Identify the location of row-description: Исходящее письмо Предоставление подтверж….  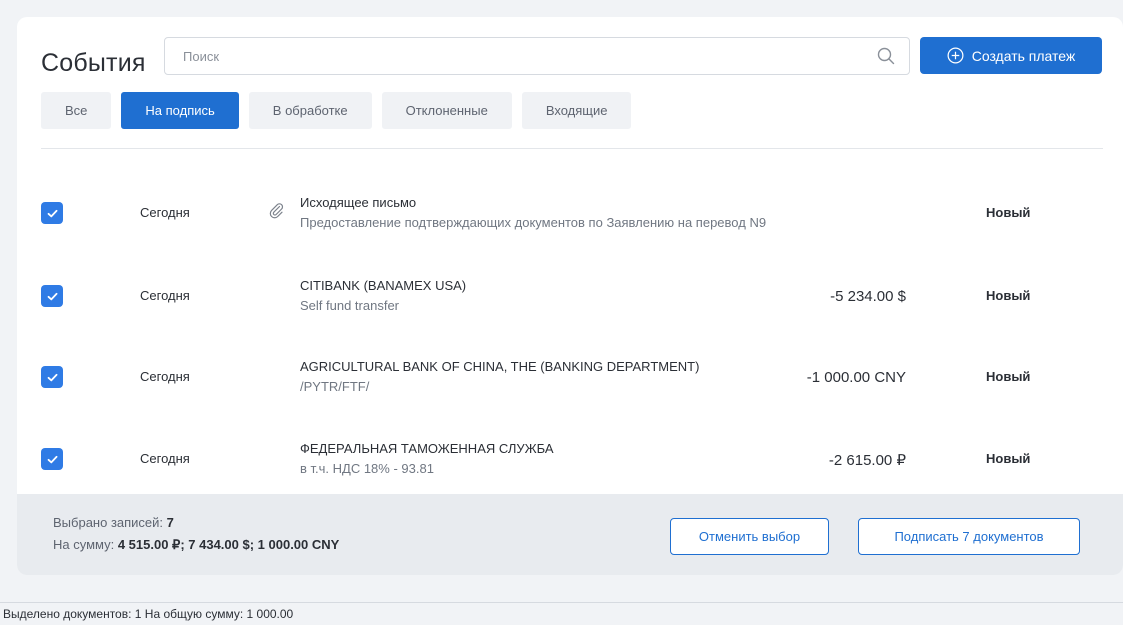
(533, 213).